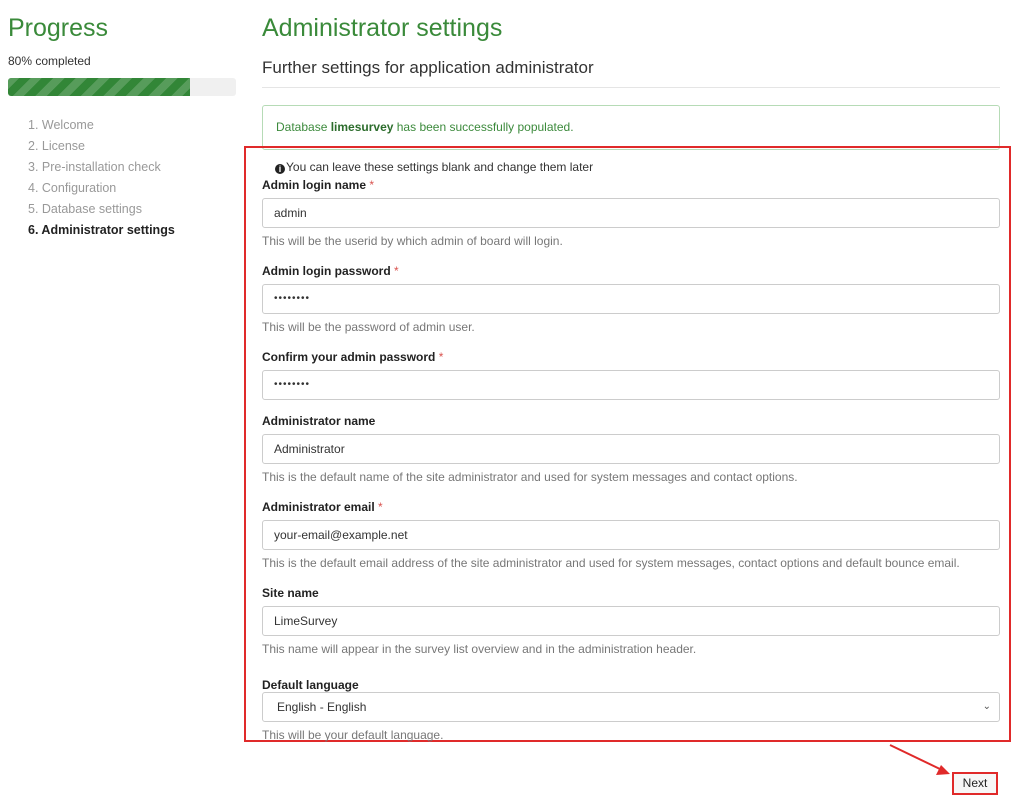 The height and width of the screenshot is (797, 1024). What do you see at coordinates (314, 185) in the screenshot?
I see `label-text: Admin login name` at bounding box center [314, 185].